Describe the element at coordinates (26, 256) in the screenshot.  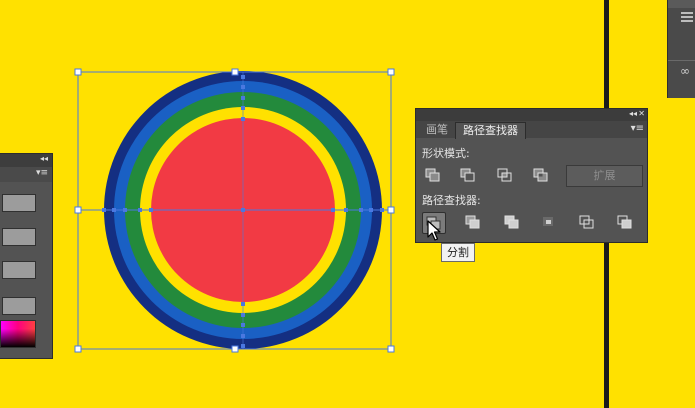
I see `color-panel: ◂◂ ▾≡` at that location.